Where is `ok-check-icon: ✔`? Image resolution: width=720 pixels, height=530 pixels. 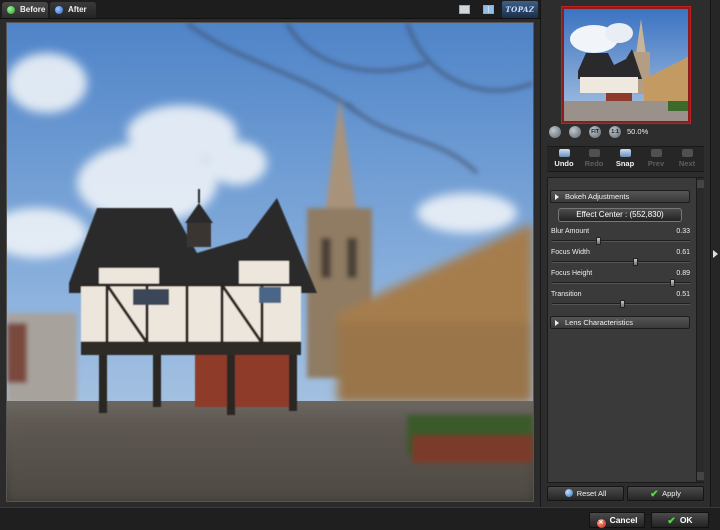 ok-check-icon: ✔ is located at coordinates (671, 521).